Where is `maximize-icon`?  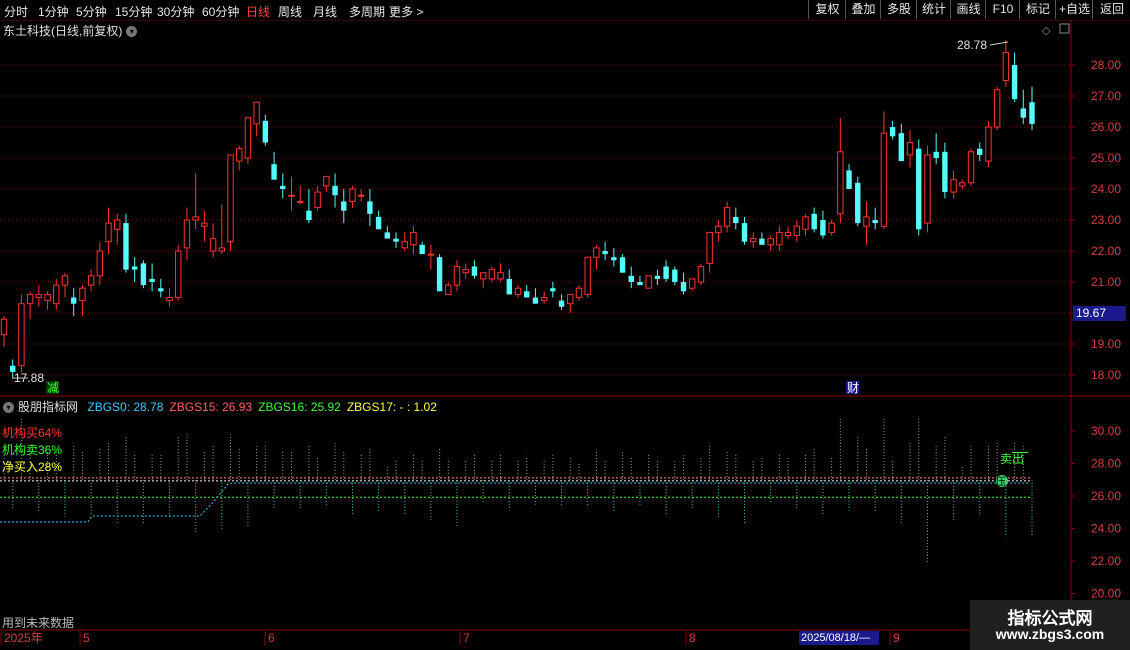
maximize-icon is located at coordinates (1064, 28).